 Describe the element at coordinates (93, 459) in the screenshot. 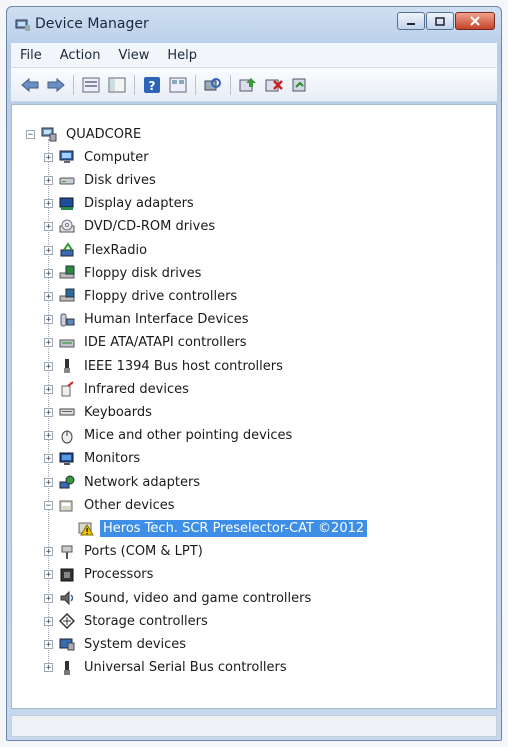

I see `tree-item-monitors: + Monitors` at that location.